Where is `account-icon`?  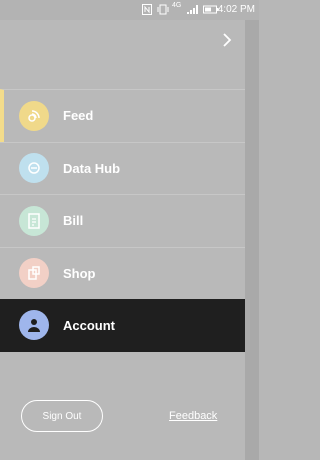
account-icon is located at coordinates (34, 325).